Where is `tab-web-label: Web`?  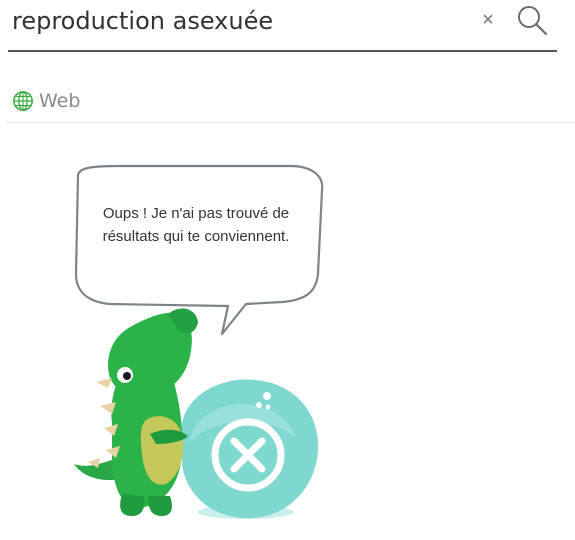
tab-web-label: Web is located at coordinates (60, 101).